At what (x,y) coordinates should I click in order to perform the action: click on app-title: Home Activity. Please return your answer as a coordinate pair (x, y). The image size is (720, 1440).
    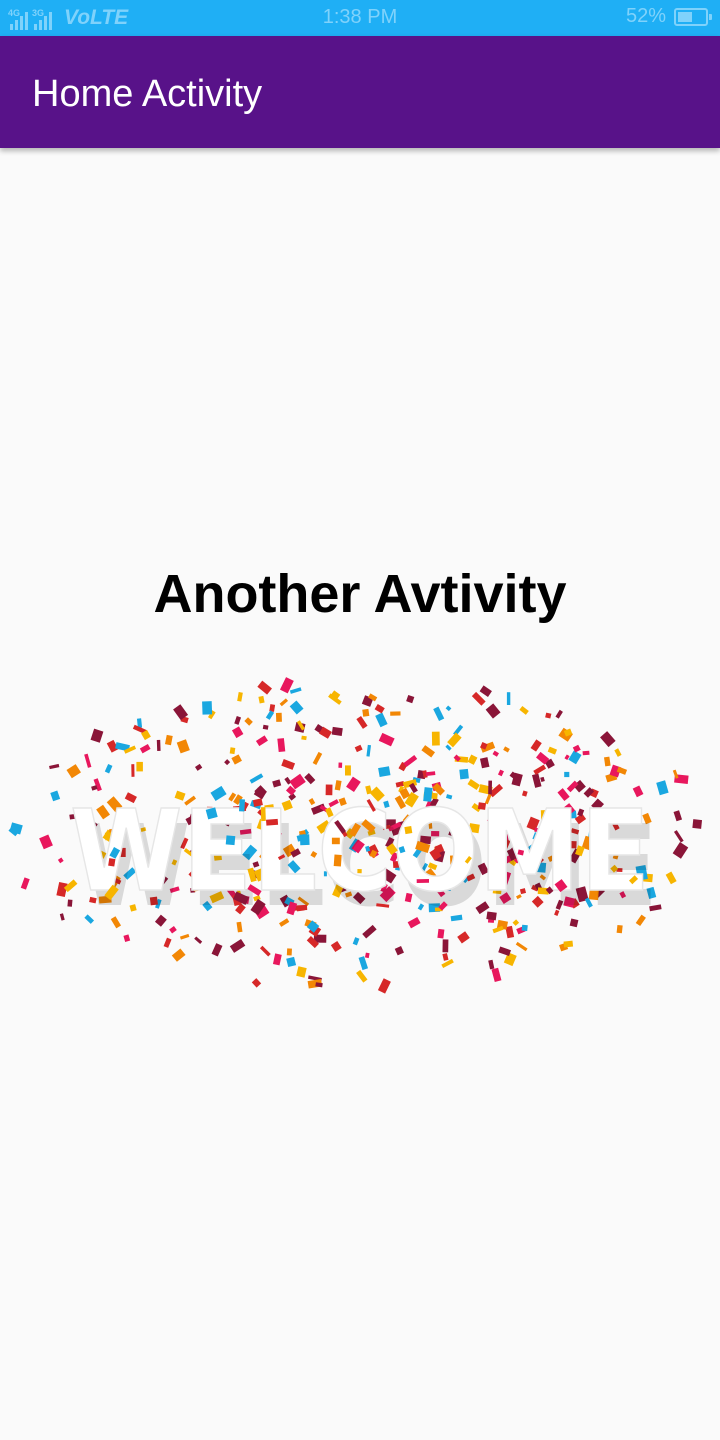
    Looking at the image, I should click on (147, 94).